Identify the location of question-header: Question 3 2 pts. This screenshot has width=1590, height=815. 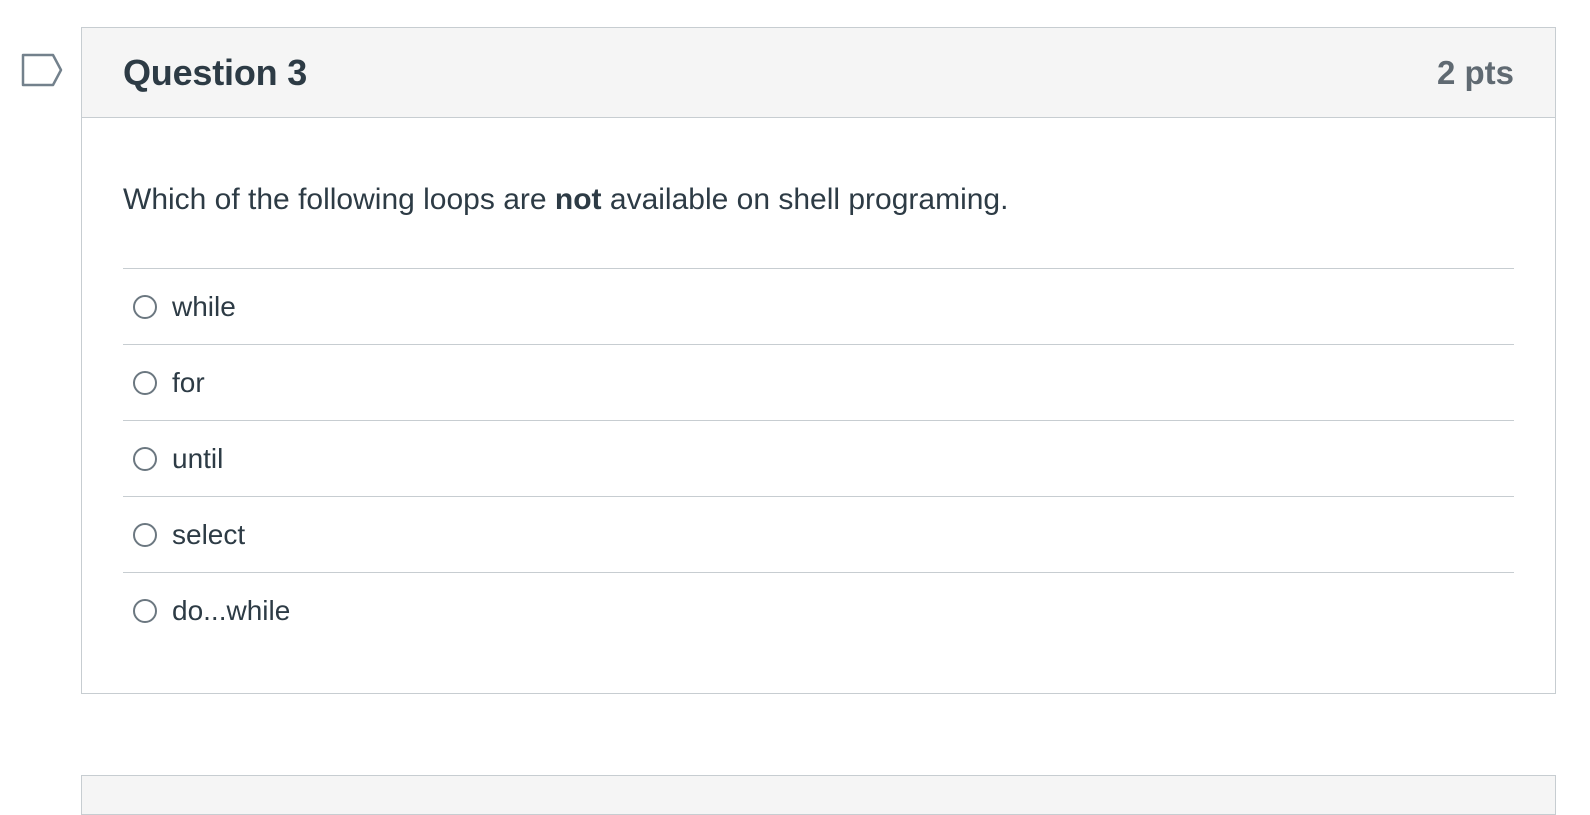
(818, 73).